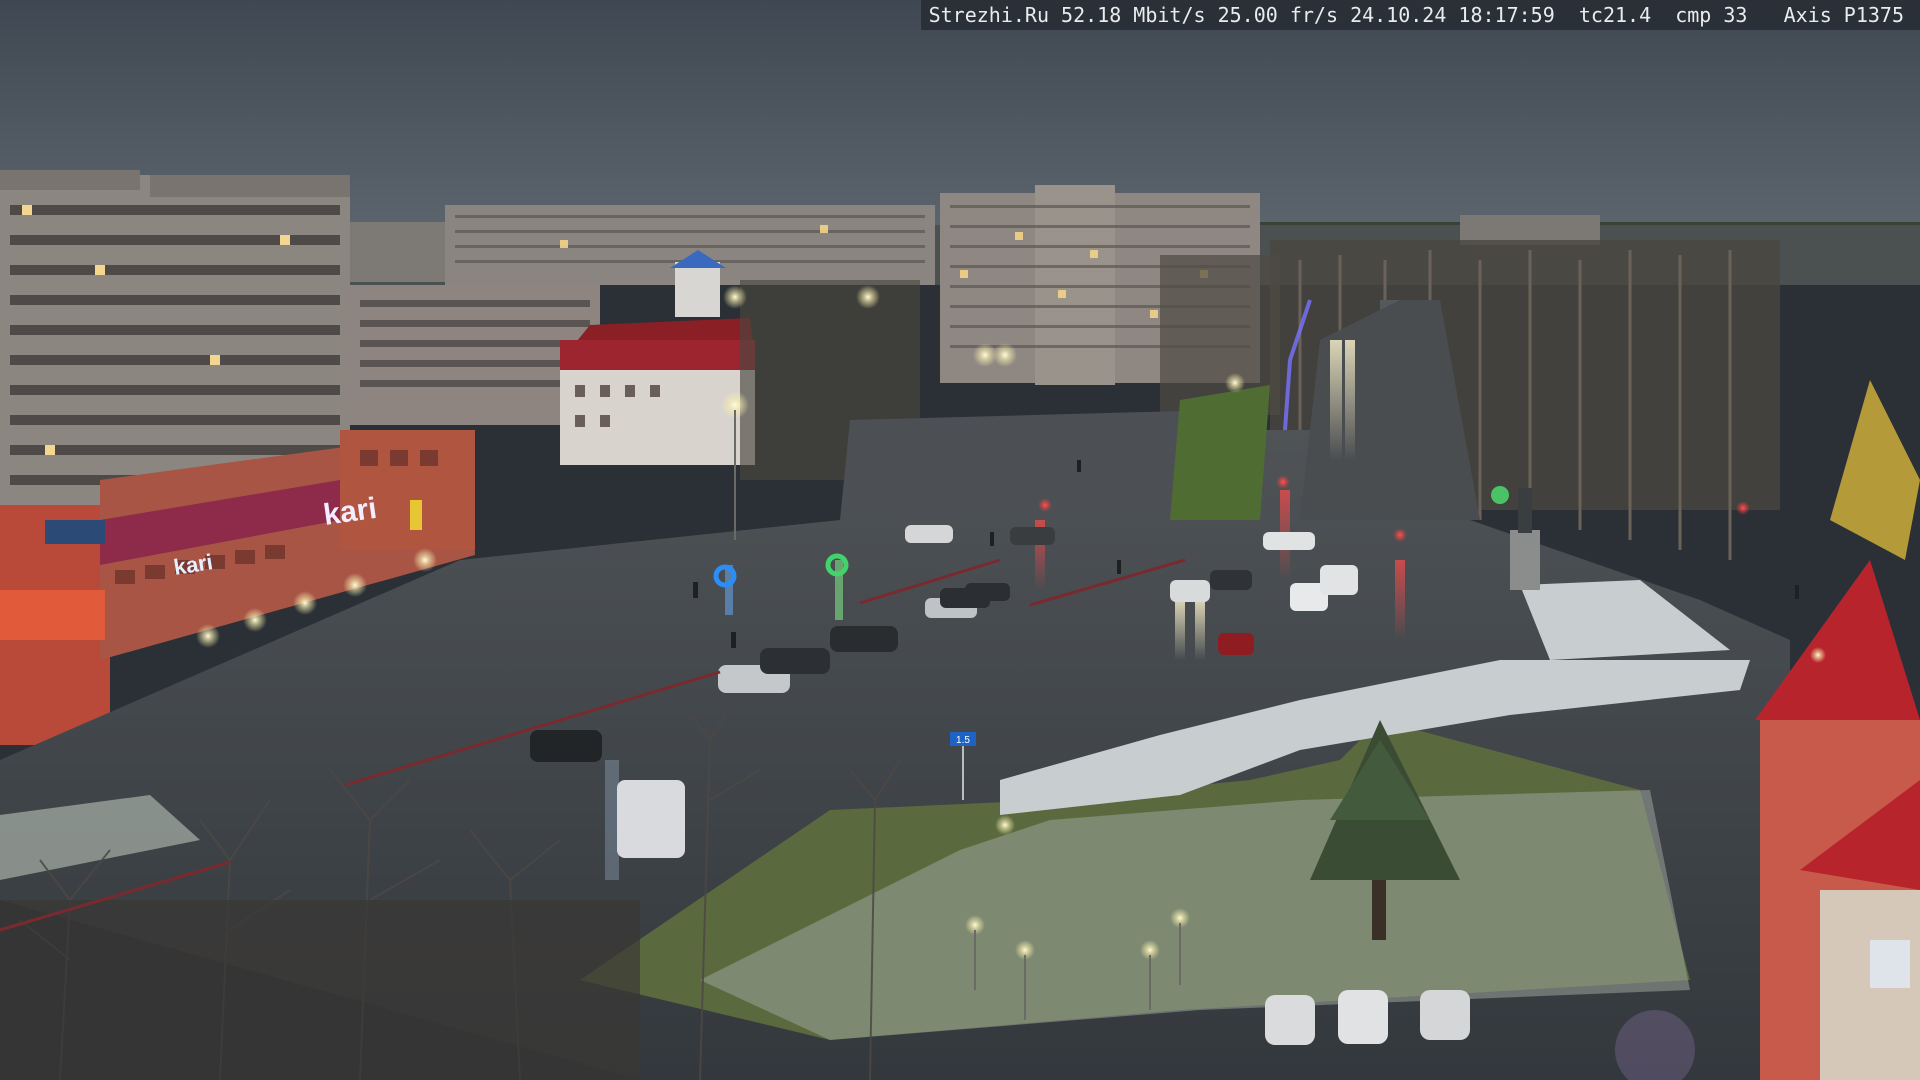  Describe the element at coordinates (988, 15) in the screenshot. I see `overlay-site: Strezhi.Ru` at that location.